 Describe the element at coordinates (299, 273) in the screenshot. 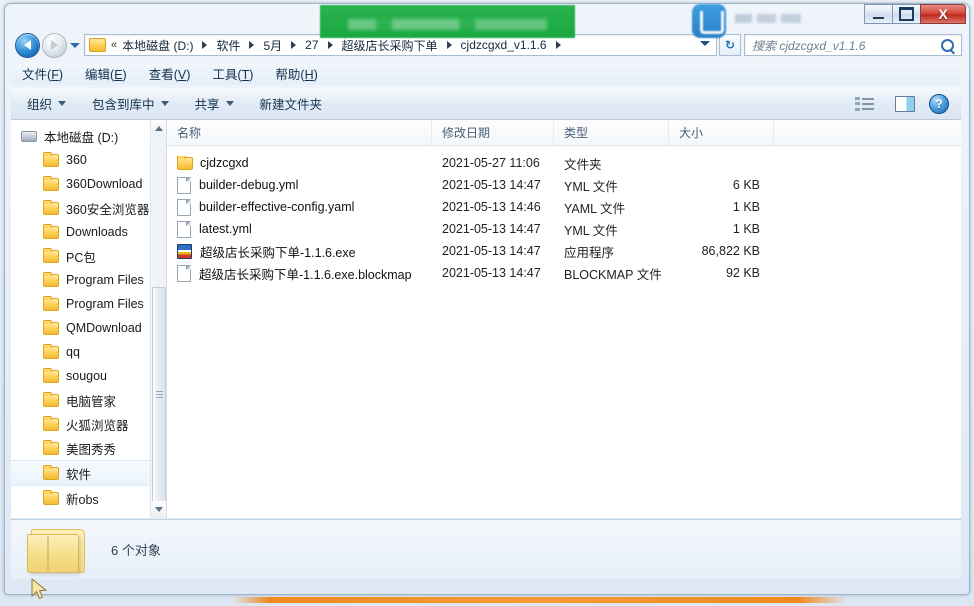

I see `file-name-cell: 超级店长采购下单-1.1.6.exe.blockmap` at that location.